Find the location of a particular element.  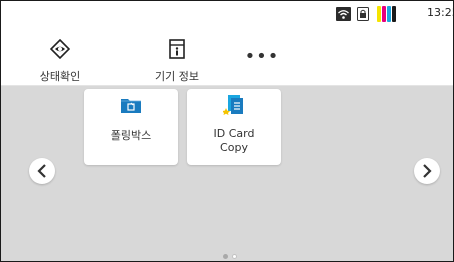

lock-icon is located at coordinates (363, 14).